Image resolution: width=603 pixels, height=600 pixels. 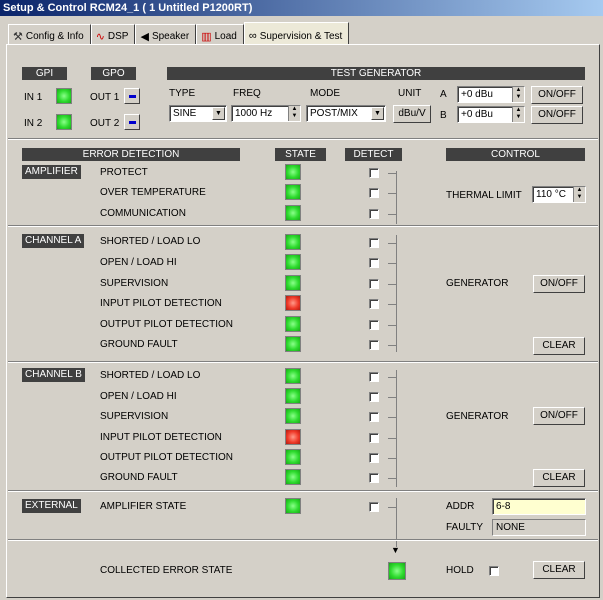 What do you see at coordinates (559, 478) in the screenshot?
I see `chb-clear-button: CLEAR` at bounding box center [559, 478].